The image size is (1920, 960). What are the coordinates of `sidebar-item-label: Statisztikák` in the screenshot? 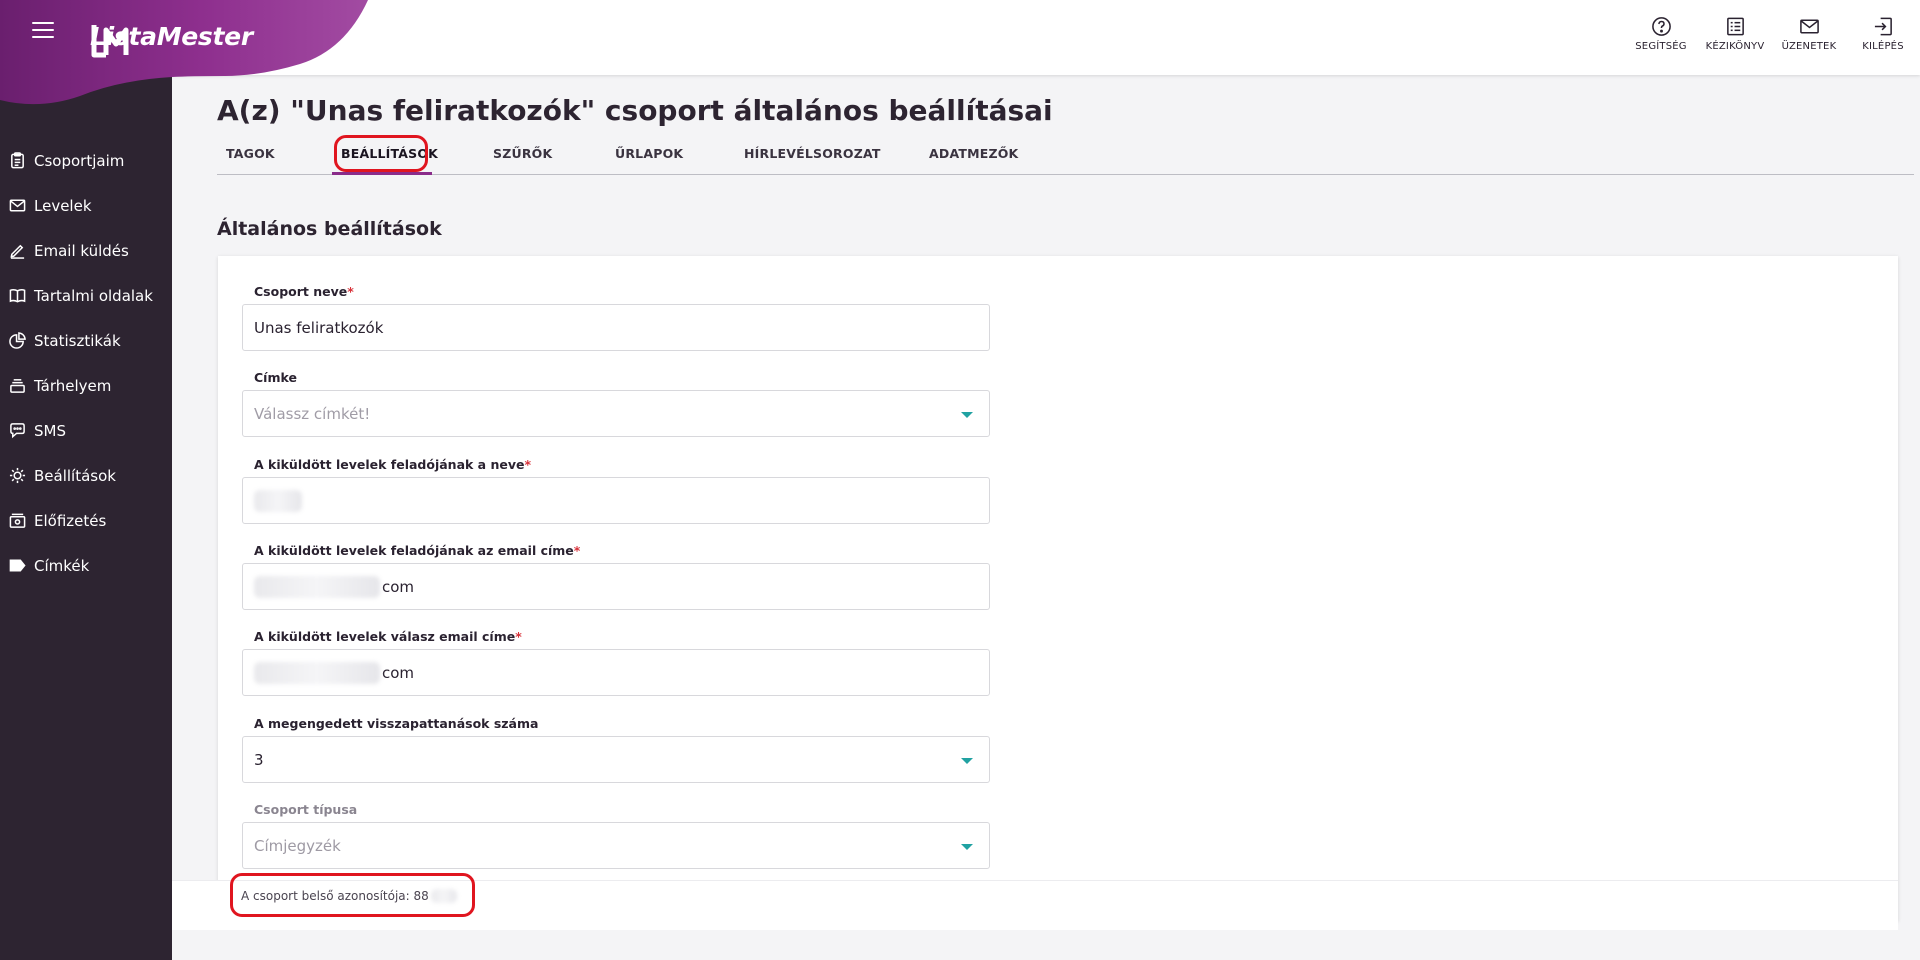 It's located at (77, 340).